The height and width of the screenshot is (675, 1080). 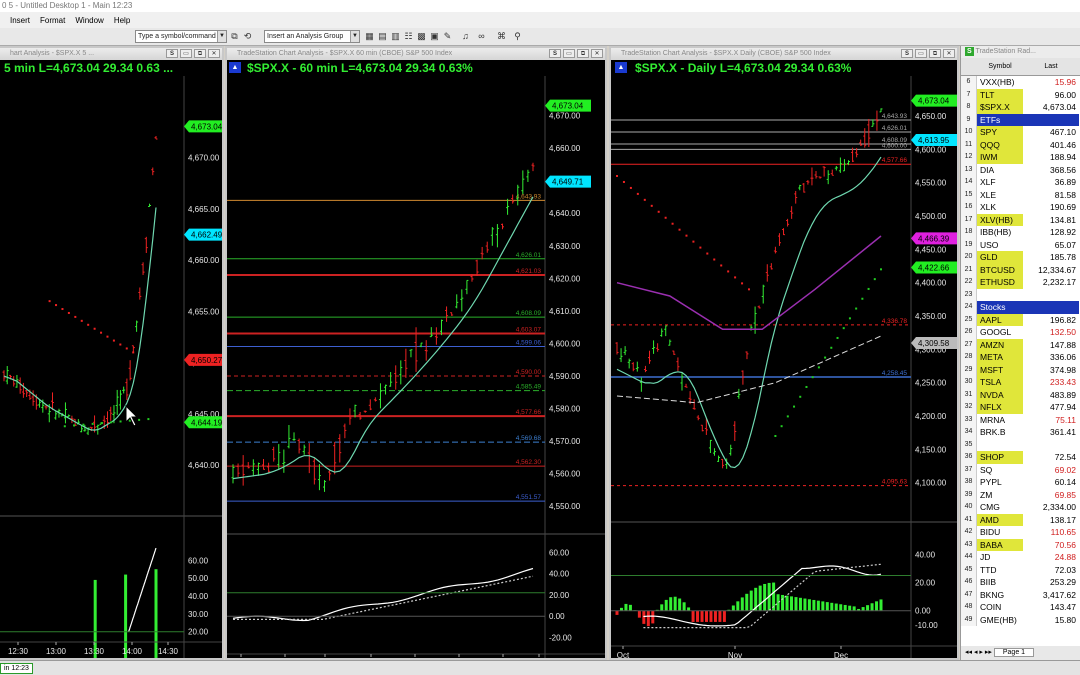 What do you see at coordinates (181, 36) in the screenshot?
I see `symbol-input: Type a symbol/command ▼` at bounding box center [181, 36].